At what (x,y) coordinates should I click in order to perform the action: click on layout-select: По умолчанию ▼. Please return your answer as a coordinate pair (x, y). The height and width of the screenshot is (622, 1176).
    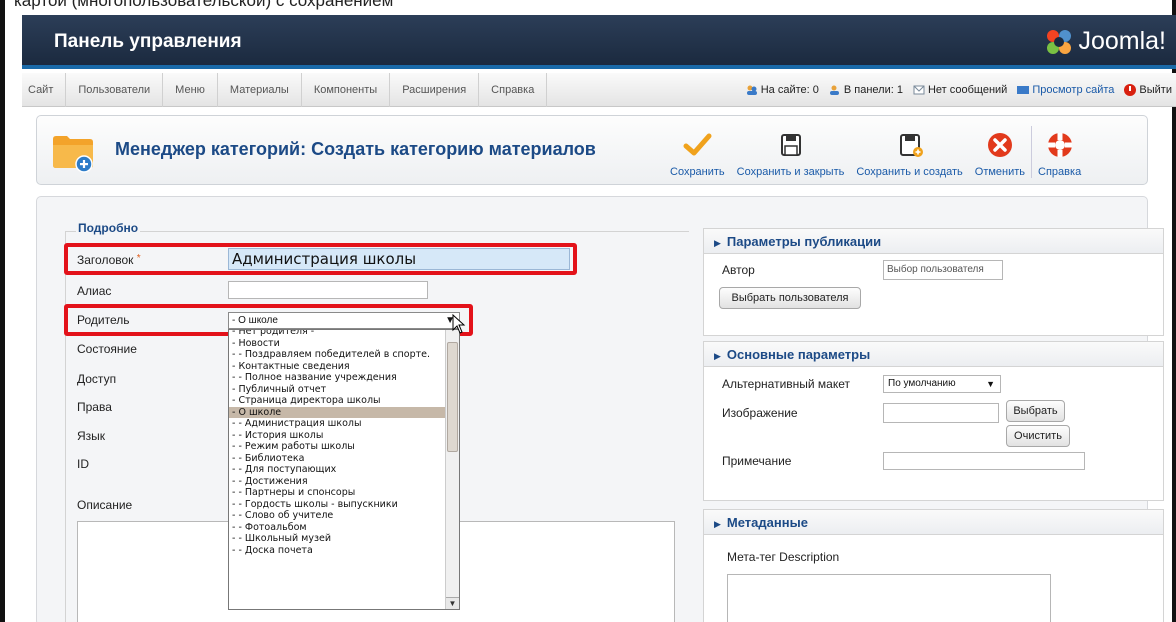
    Looking at the image, I should click on (942, 384).